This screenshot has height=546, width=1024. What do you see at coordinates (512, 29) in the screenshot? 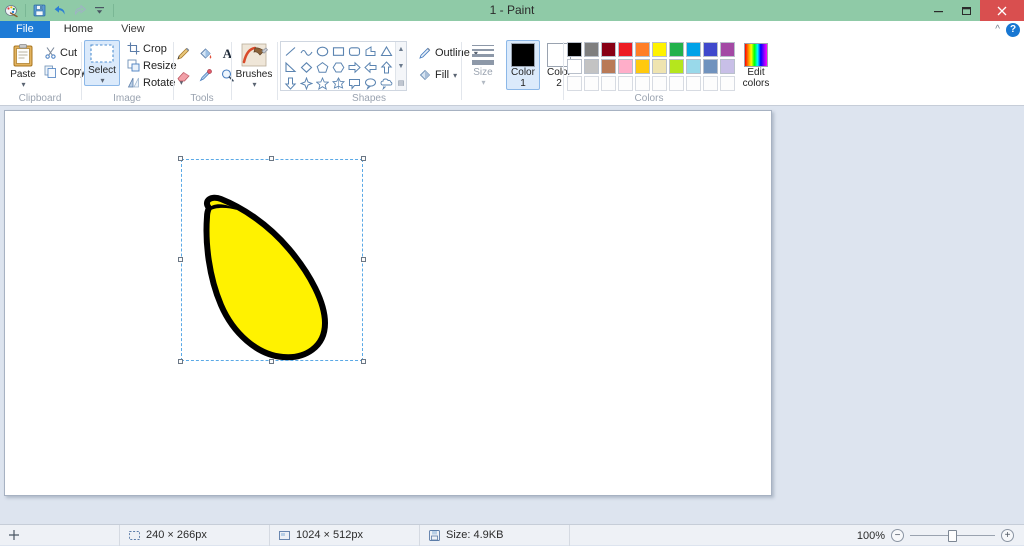
I see `ribbon-tab-strip: File Home View ^ ?` at bounding box center [512, 29].